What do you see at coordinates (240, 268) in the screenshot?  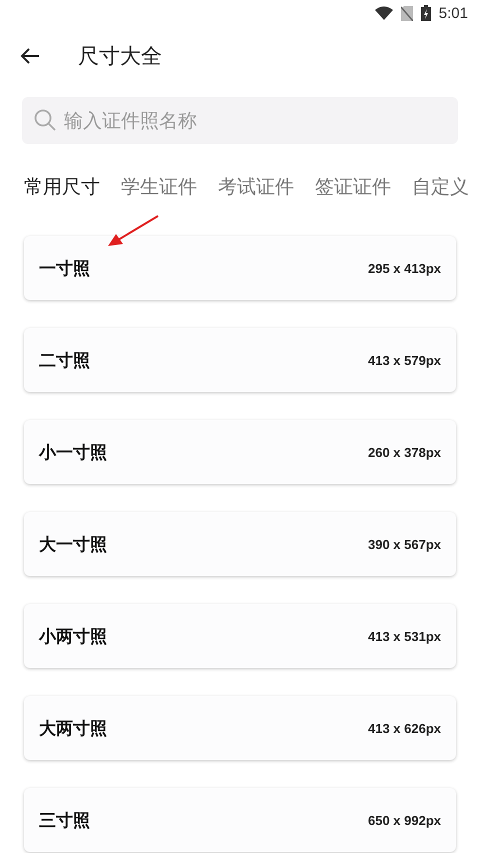 I see `size-card: 一寸照 295 x 413px` at bounding box center [240, 268].